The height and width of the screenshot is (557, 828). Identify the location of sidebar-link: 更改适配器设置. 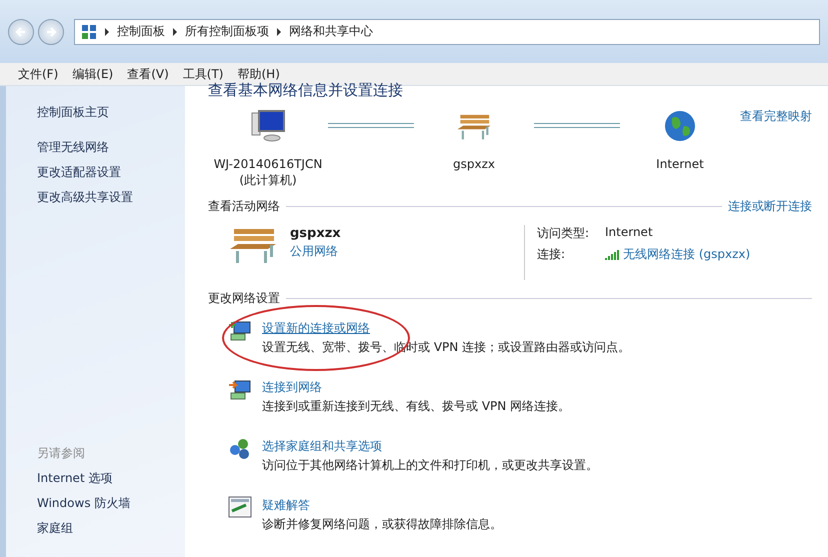
(111, 172).